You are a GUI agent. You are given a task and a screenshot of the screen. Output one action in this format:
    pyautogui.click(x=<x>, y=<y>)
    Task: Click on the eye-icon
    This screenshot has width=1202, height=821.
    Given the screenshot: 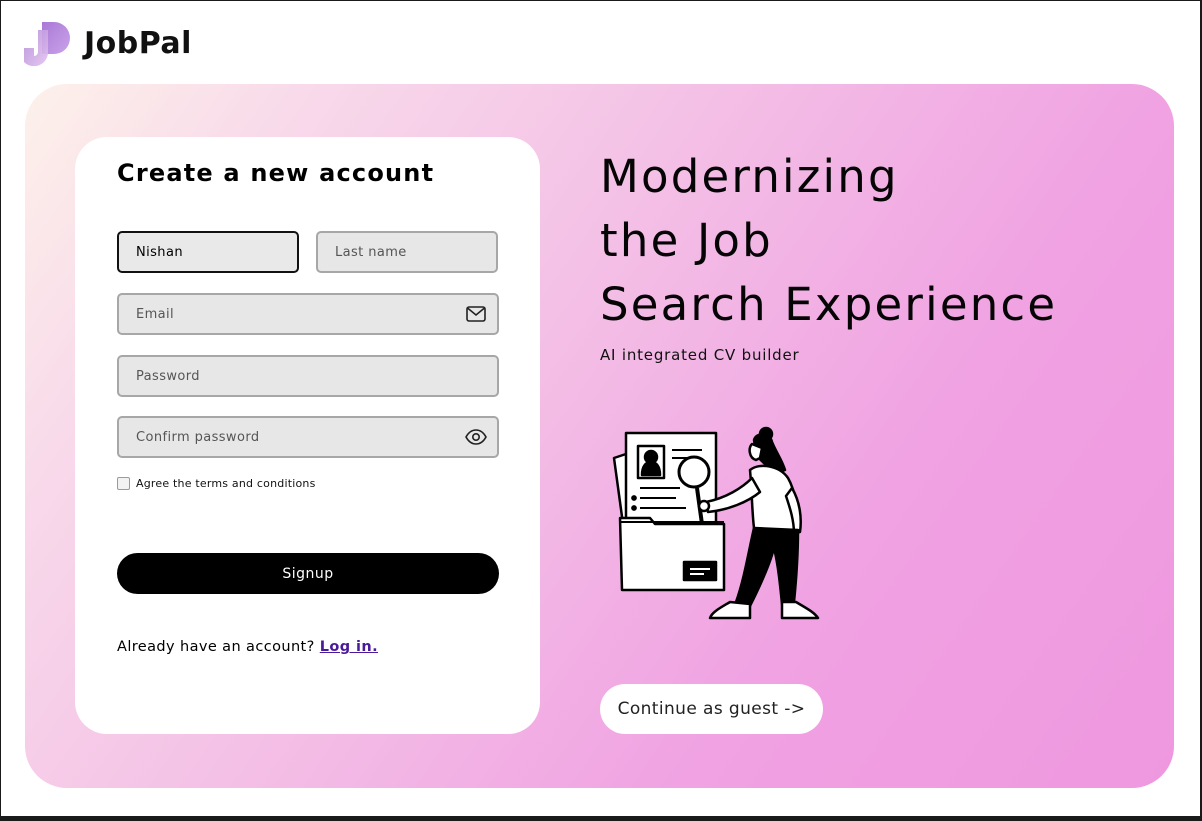 What is the action you would take?
    pyautogui.click(x=476, y=437)
    